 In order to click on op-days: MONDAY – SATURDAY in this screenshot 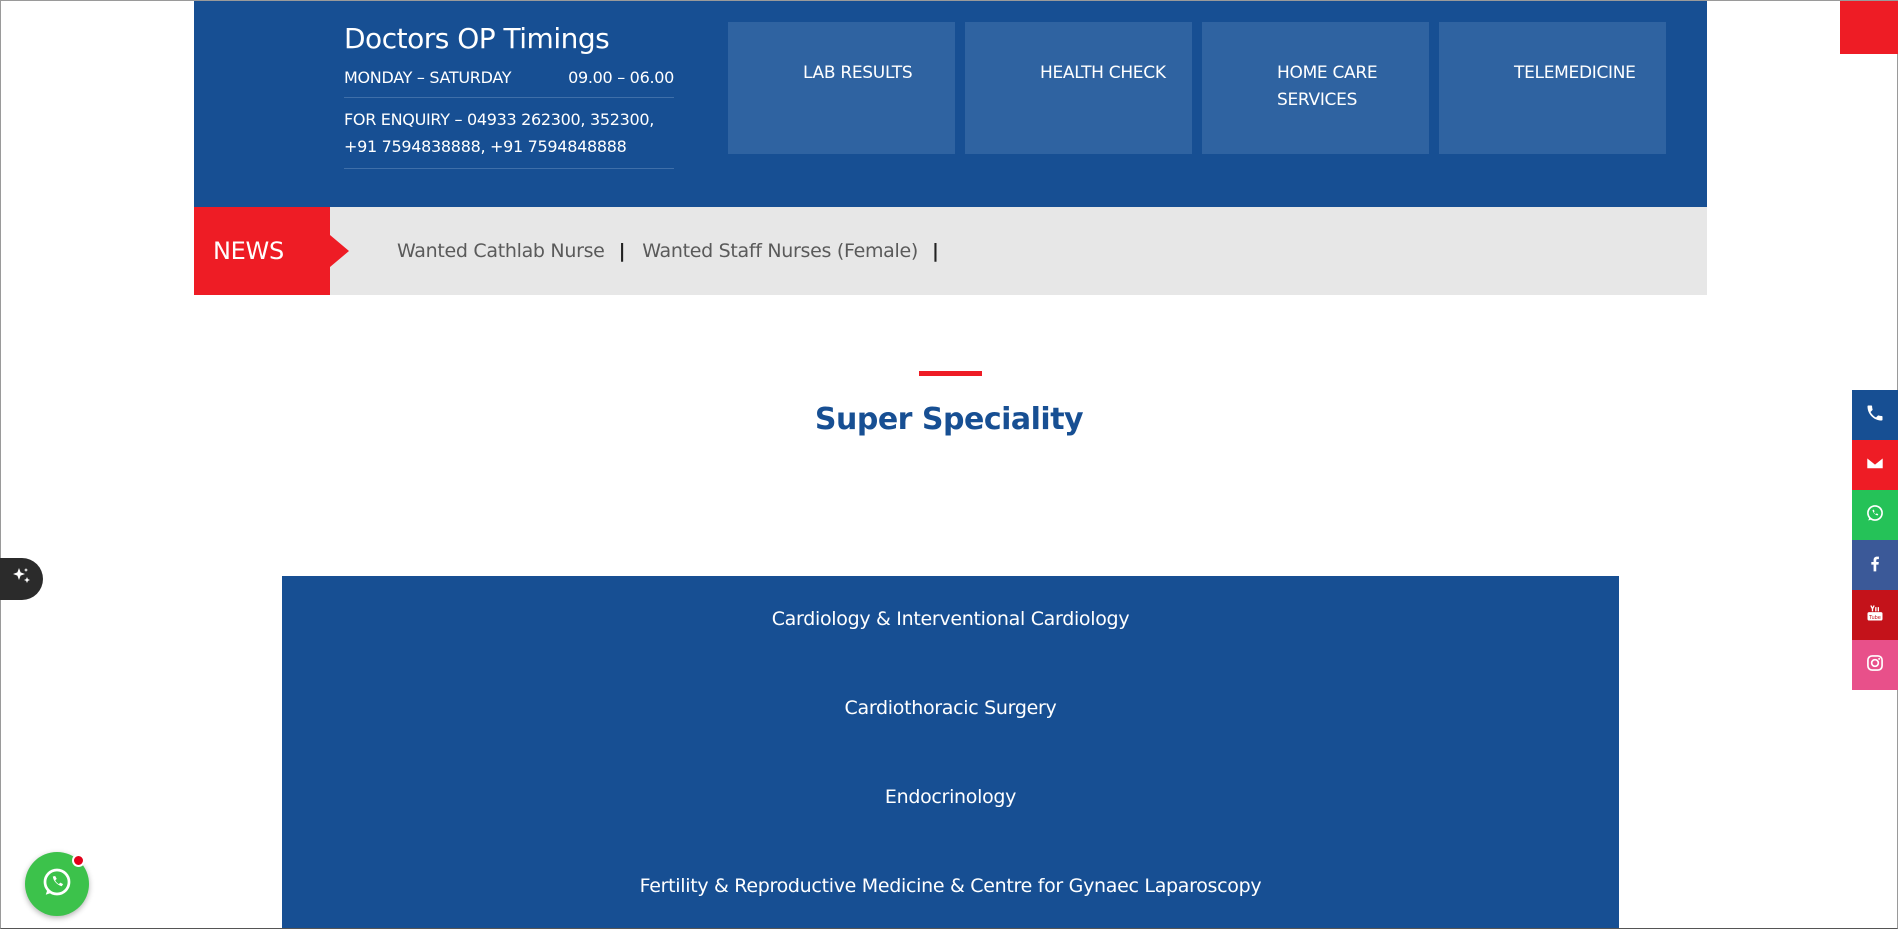, I will do `click(428, 77)`.